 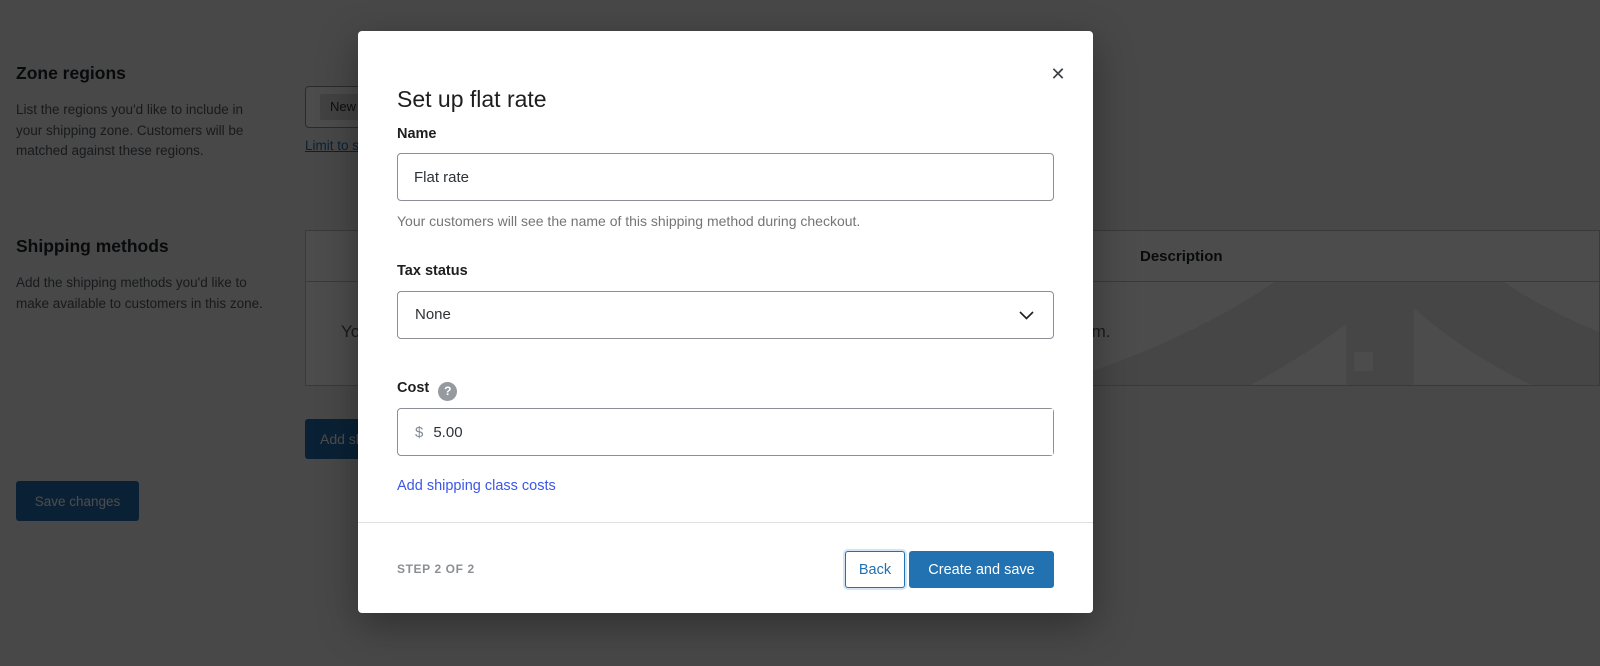 I want to click on cost-input, so click(x=743, y=432).